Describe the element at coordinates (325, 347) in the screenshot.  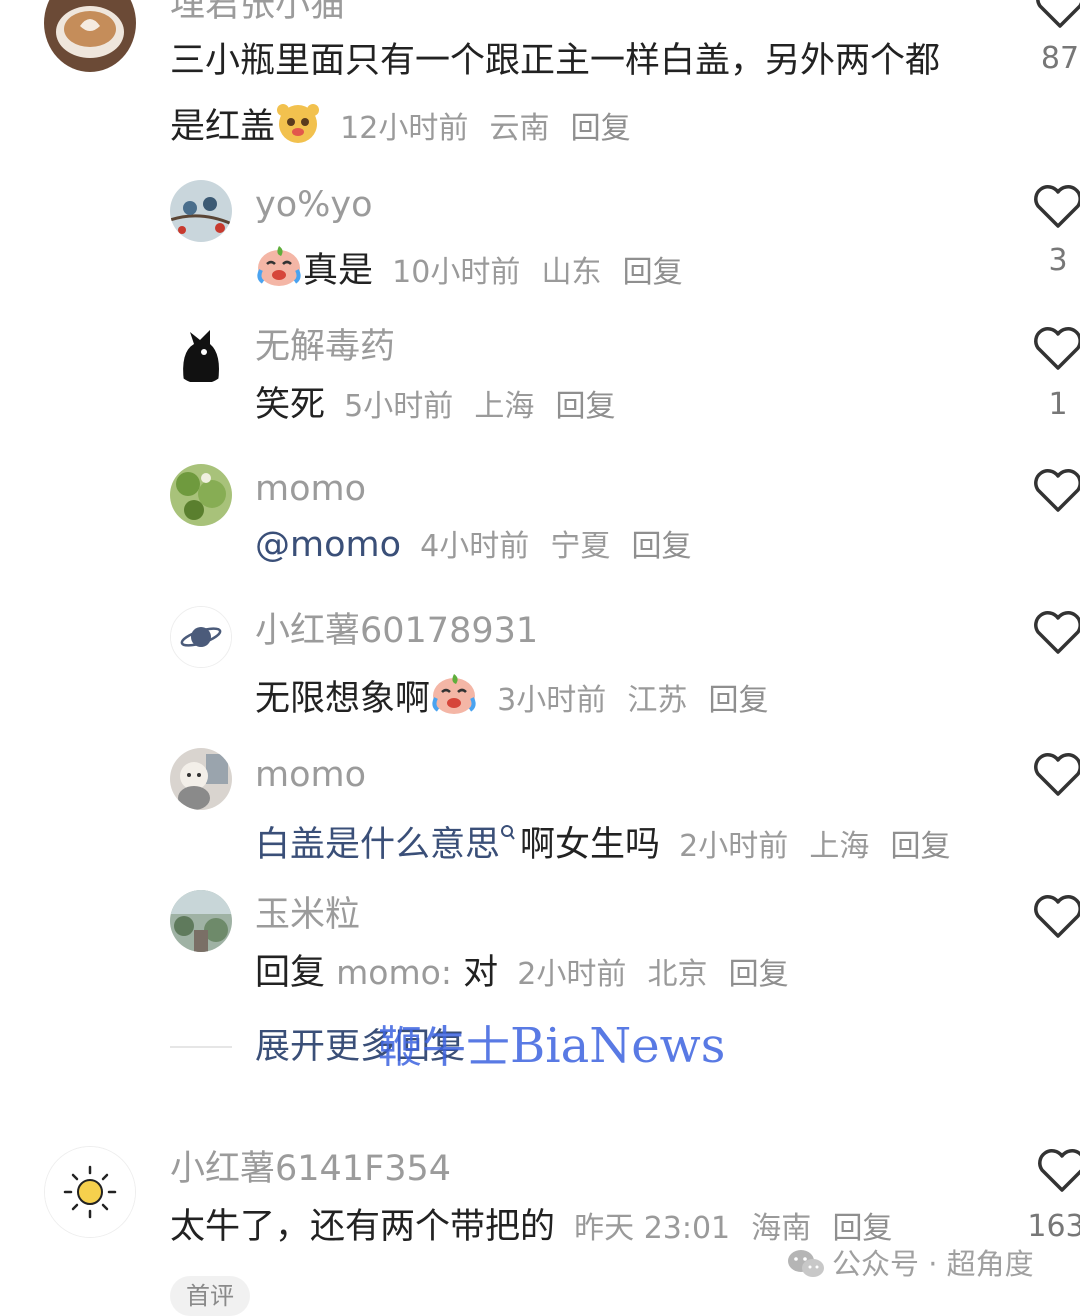
I see `comment-username: 无解毒药` at that location.